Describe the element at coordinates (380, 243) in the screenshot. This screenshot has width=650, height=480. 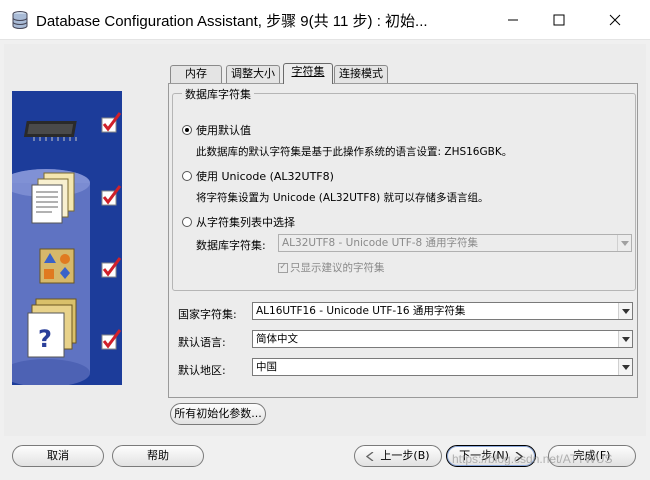
I see `select-value: AL32UTF8 - Unicode UTF-8 通用字符集` at that location.